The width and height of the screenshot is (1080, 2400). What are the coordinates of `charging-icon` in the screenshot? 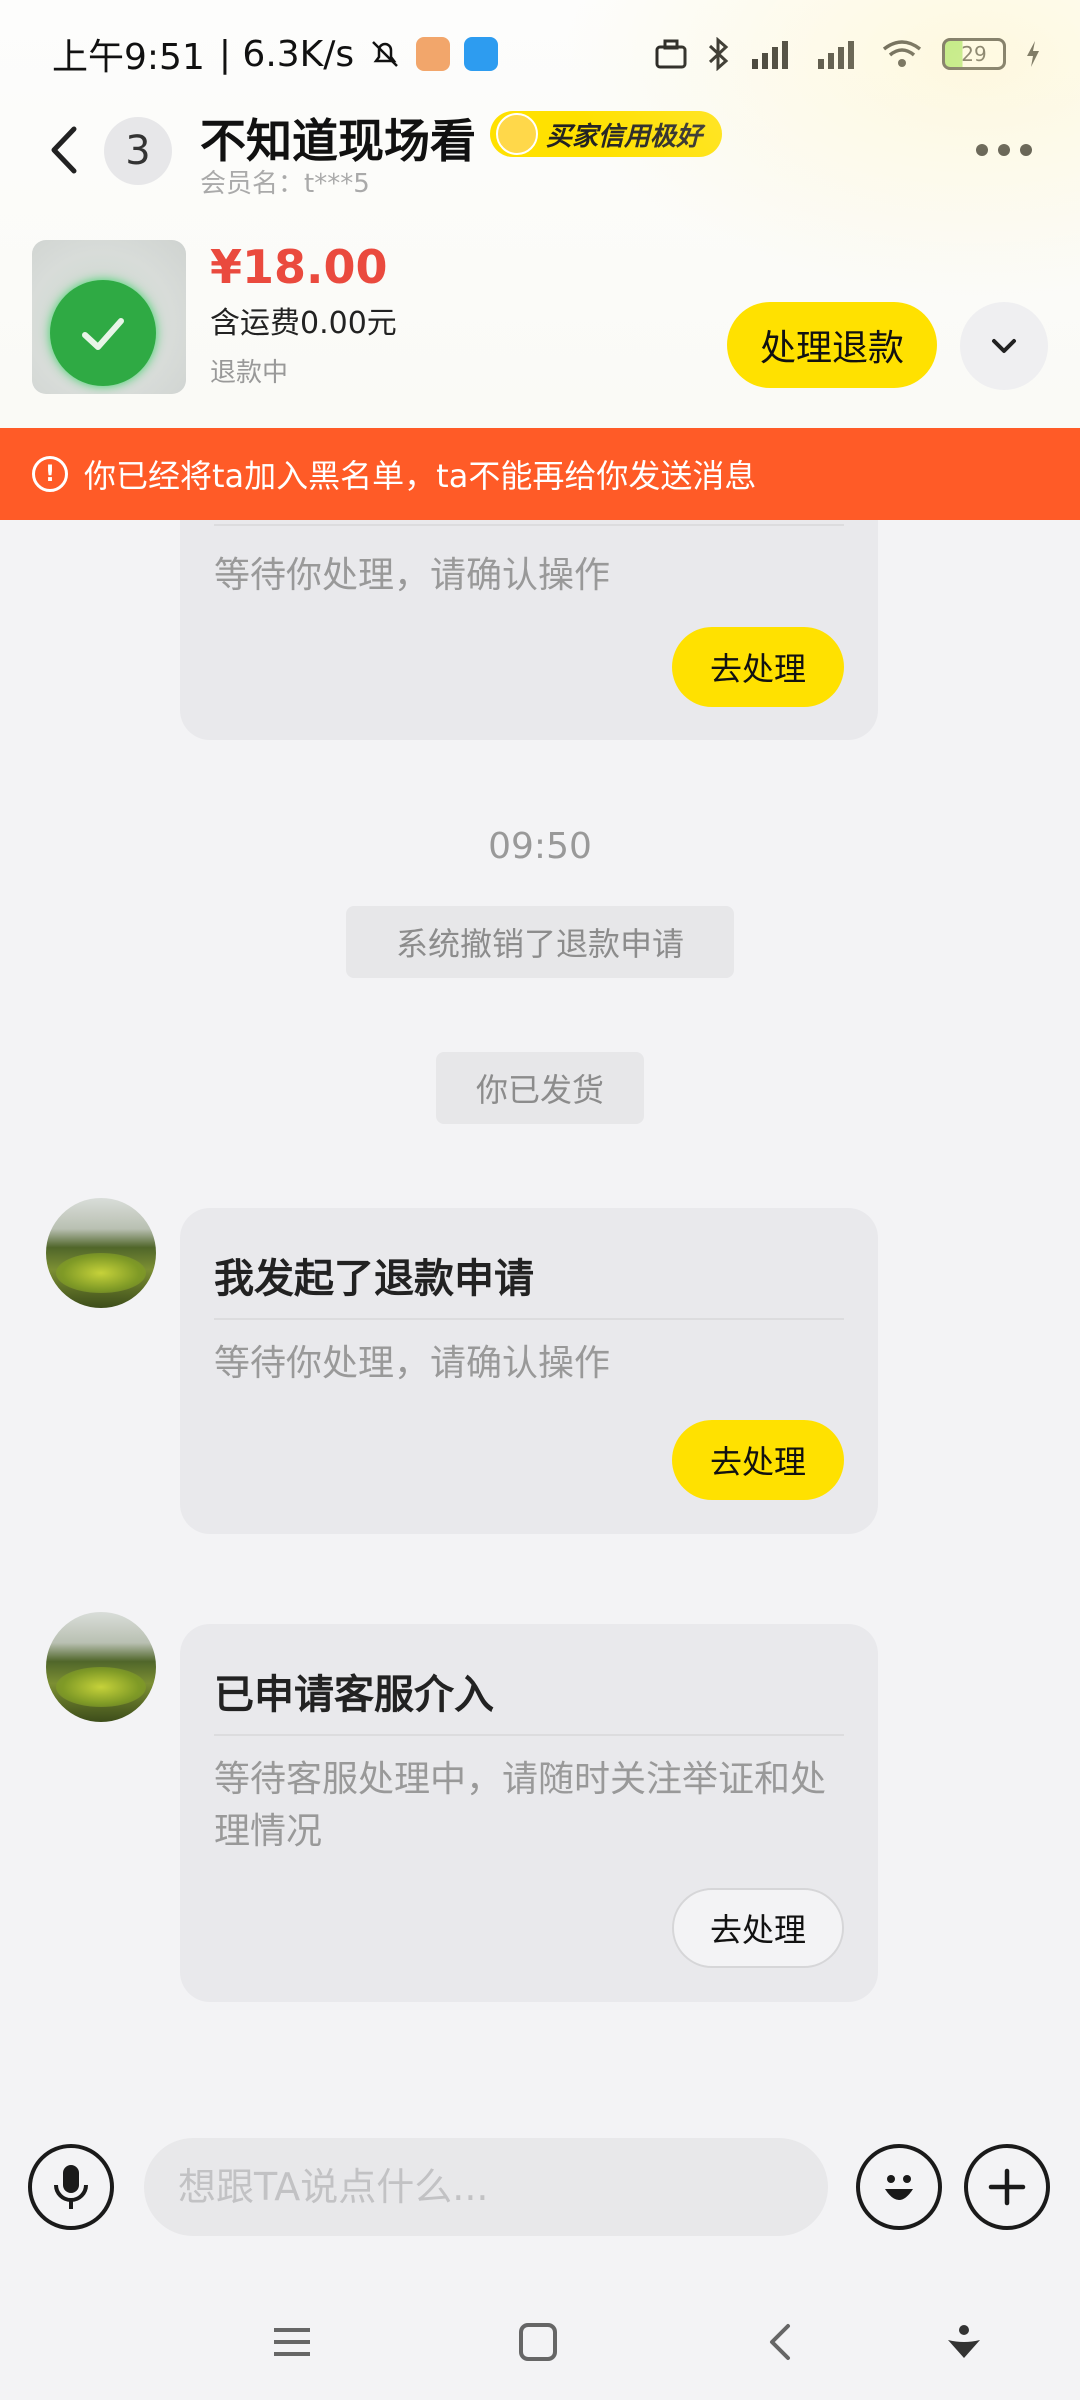 It's located at (1033, 54).